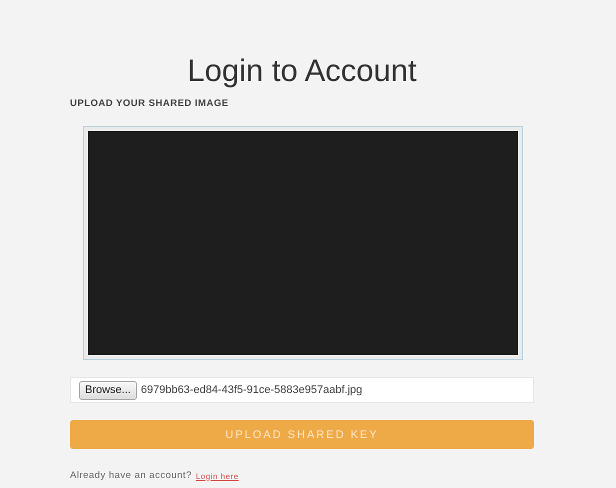  What do you see at coordinates (302, 71) in the screenshot?
I see `page-title: Login to Account` at bounding box center [302, 71].